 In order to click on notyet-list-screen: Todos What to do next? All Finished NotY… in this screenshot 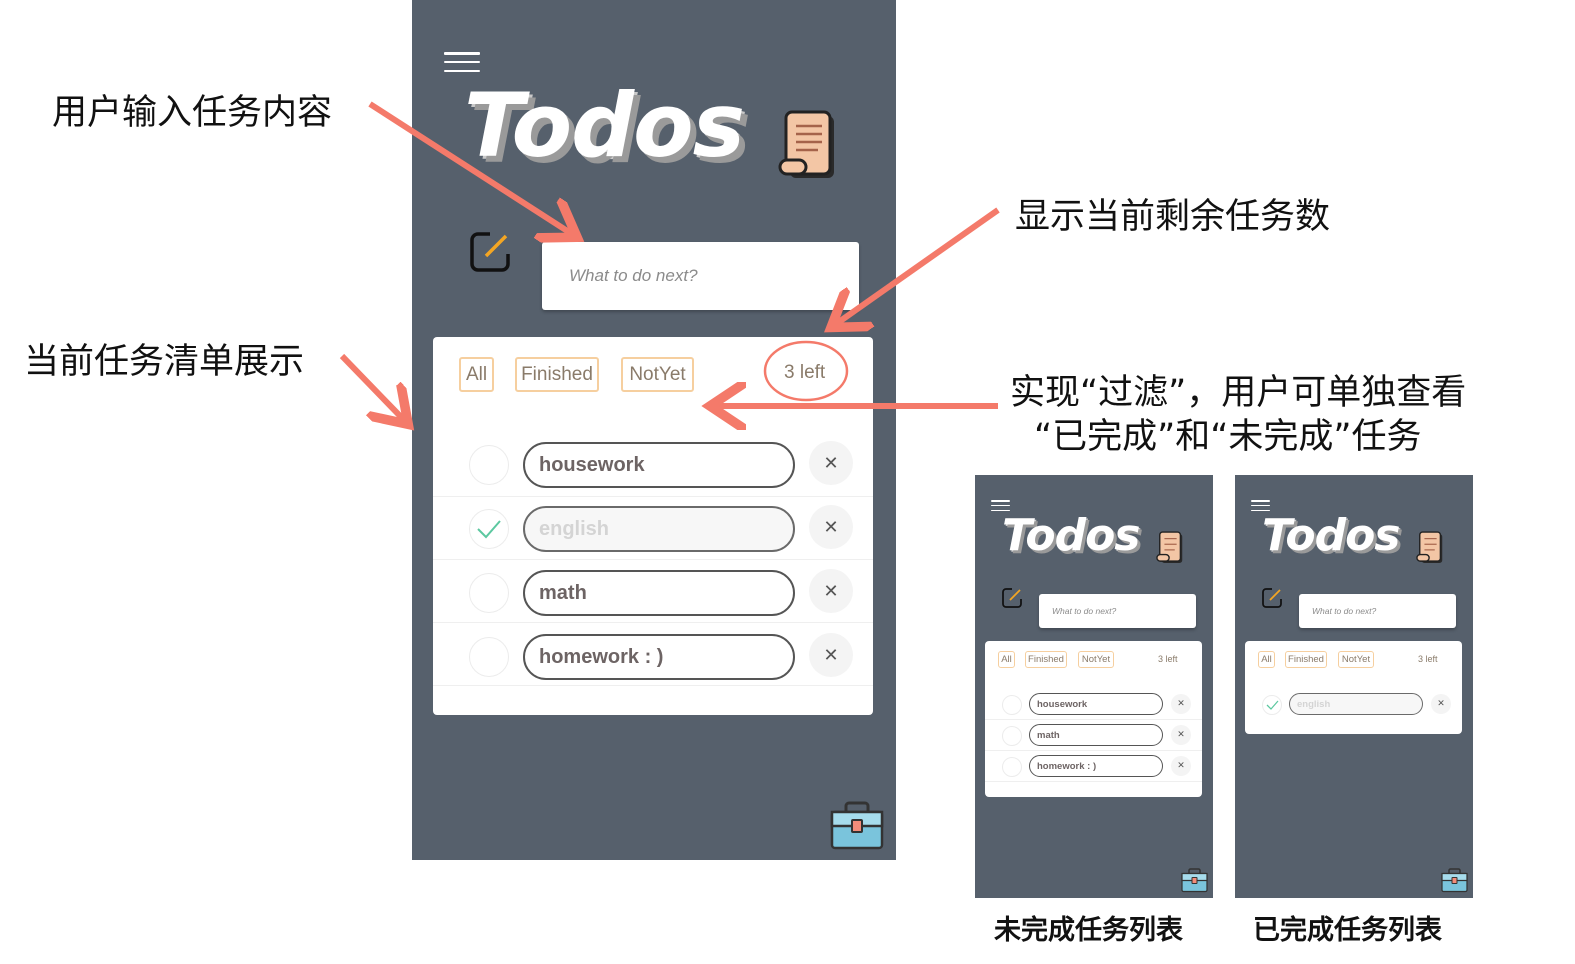, I will do `click(1094, 686)`.